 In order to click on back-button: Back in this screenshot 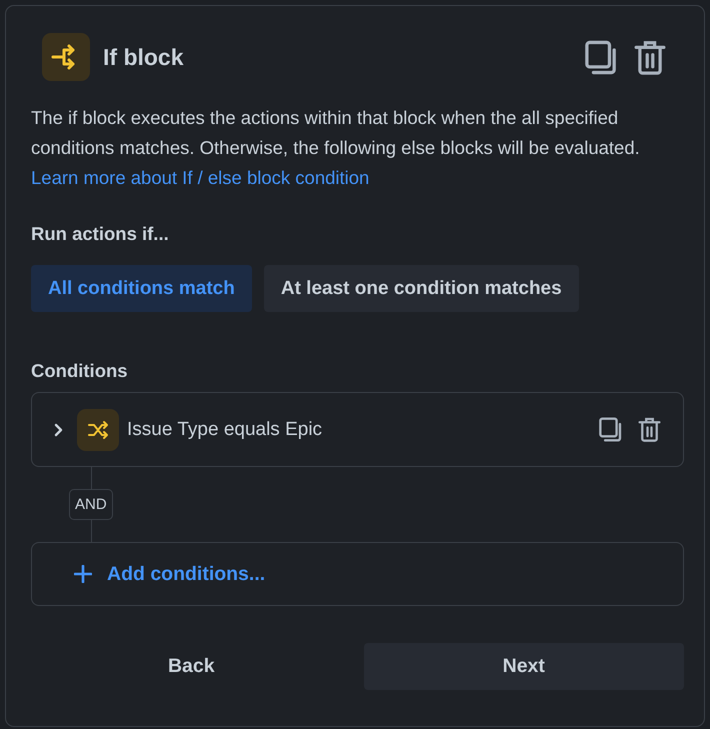, I will do `click(191, 666)`.